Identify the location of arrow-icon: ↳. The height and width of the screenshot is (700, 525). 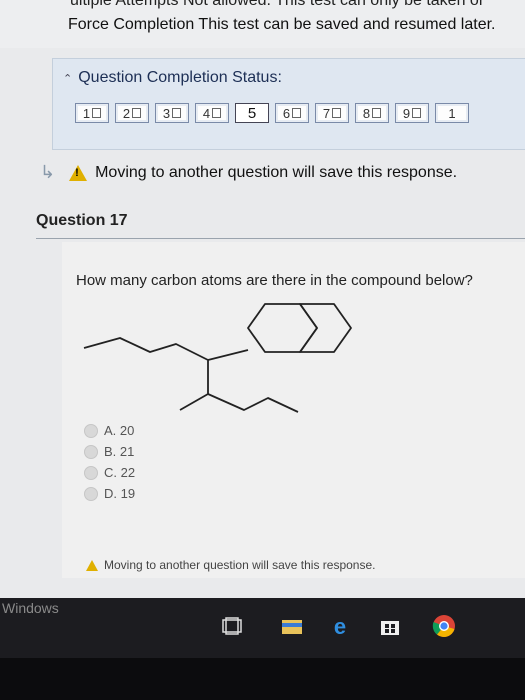
(48, 172).